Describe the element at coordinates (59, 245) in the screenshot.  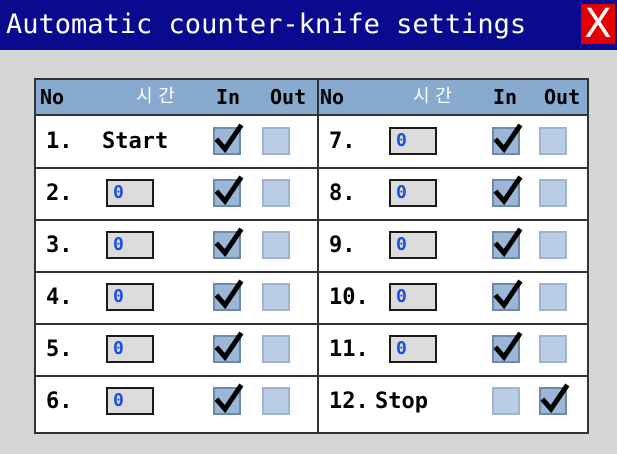
I see `row-number: 3.` at that location.